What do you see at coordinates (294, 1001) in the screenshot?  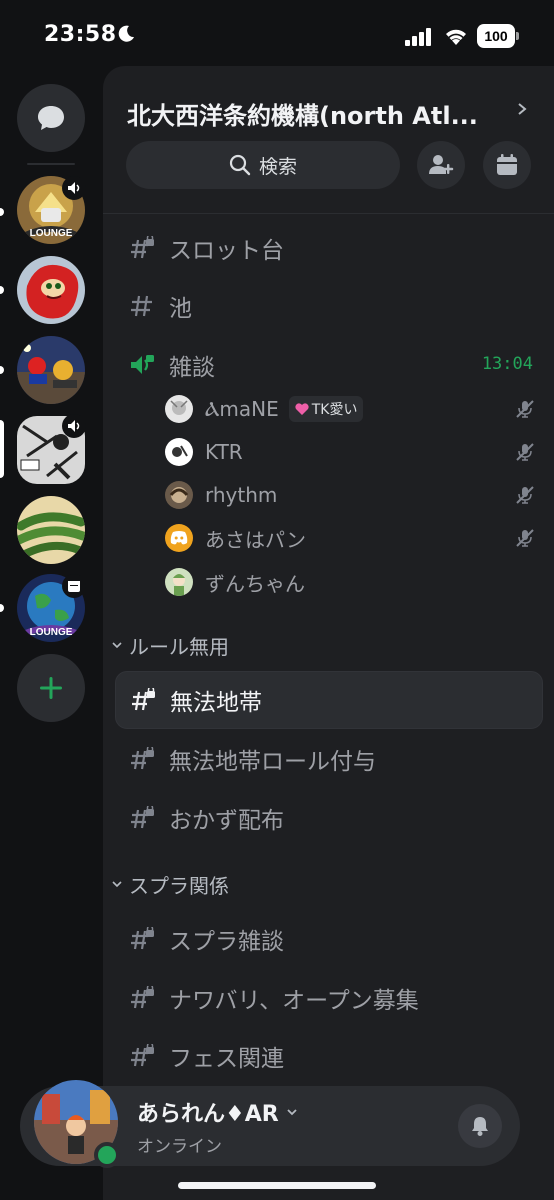 I see `channel-name: ナワバリ、オープン募集` at bounding box center [294, 1001].